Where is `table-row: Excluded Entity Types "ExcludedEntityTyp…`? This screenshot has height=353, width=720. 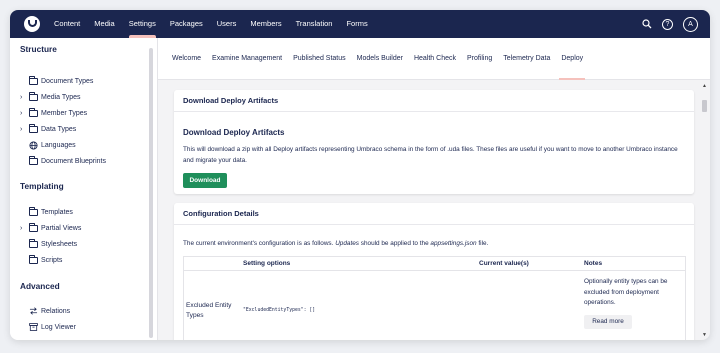 table-row: Excluded Entity Types "ExcludedEntityTyp… is located at coordinates (434, 305).